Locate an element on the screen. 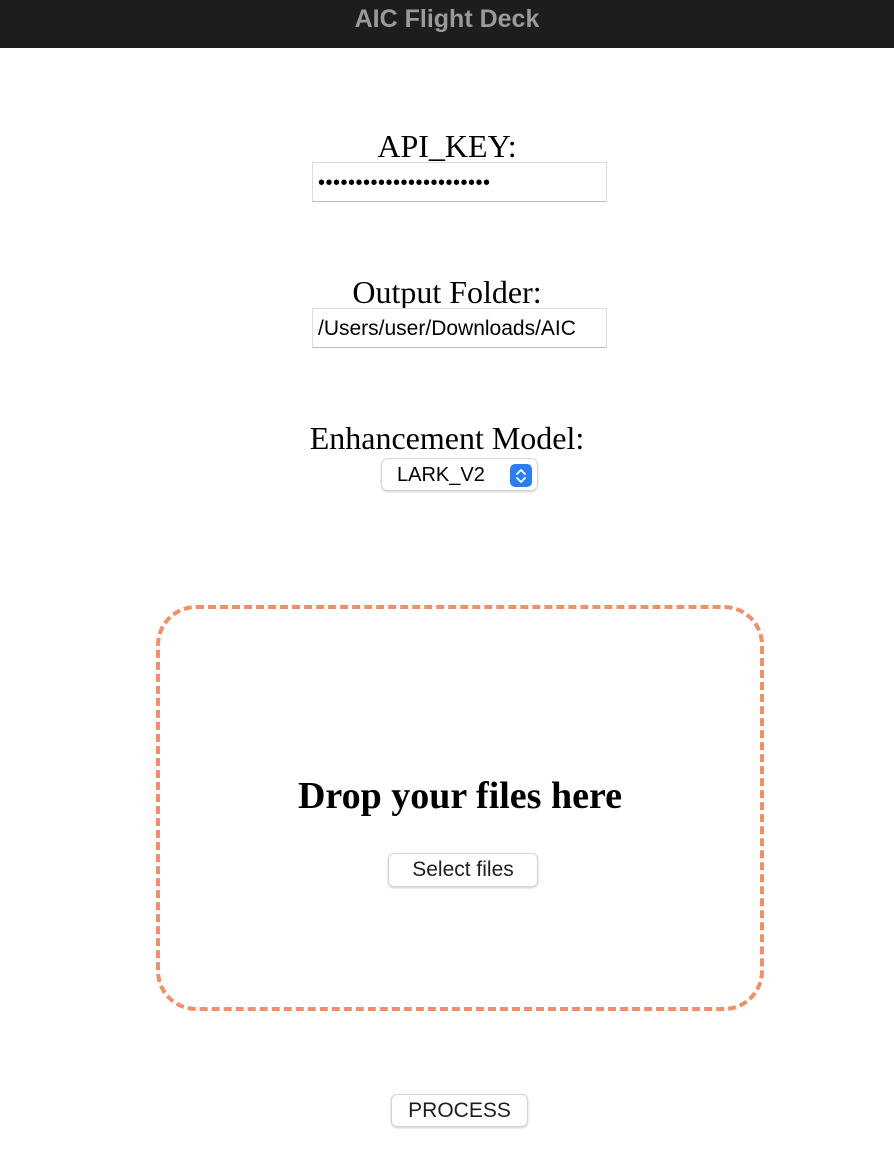 The height and width of the screenshot is (1162, 894). chevron-up-down-icon is located at coordinates (521, 475).